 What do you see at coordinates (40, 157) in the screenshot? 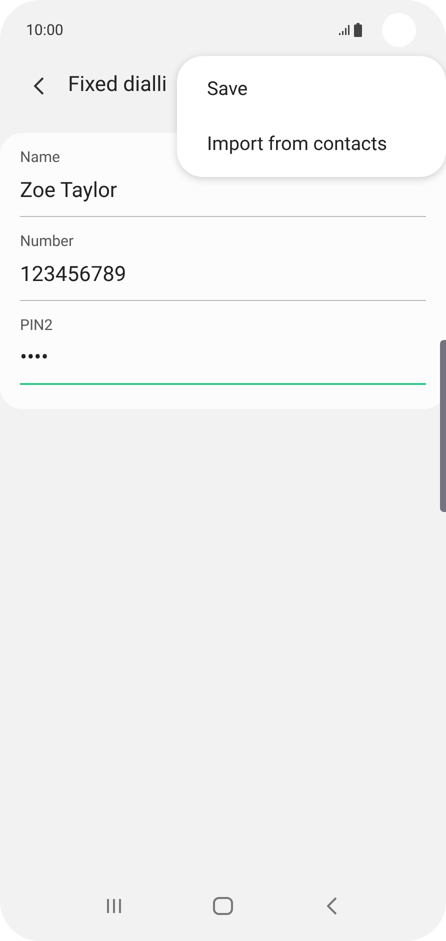
I see `field-label: Name` at bounding box center [40, 157].